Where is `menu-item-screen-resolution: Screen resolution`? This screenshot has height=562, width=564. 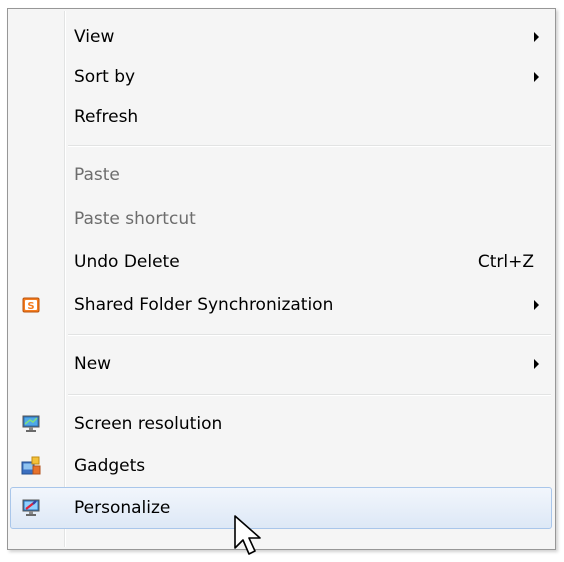
menu-item-screen-resolution: Screen resolution is located at coordinates (281, 424).